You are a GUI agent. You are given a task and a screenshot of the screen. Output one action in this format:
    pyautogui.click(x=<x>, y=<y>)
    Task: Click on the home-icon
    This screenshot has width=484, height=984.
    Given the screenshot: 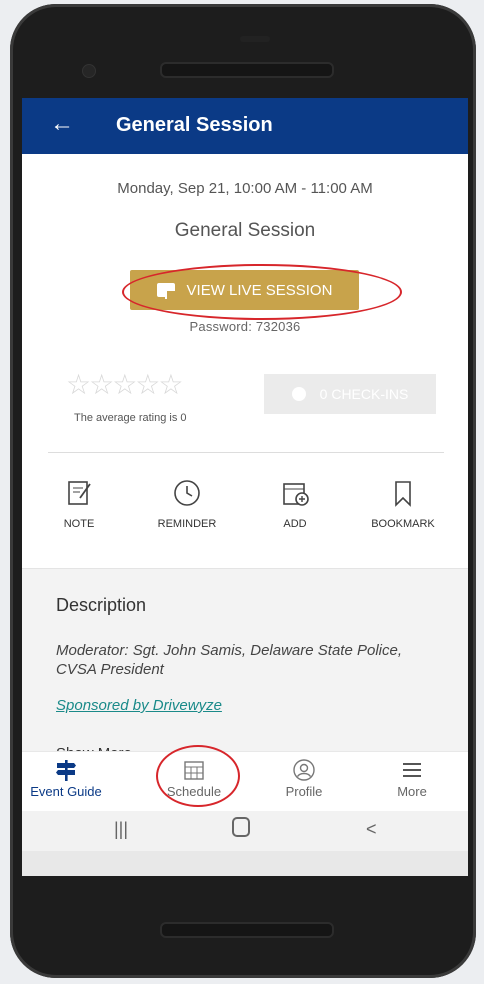 What is the action you would take?
    pyautogui.click(x=241, y=827)
    